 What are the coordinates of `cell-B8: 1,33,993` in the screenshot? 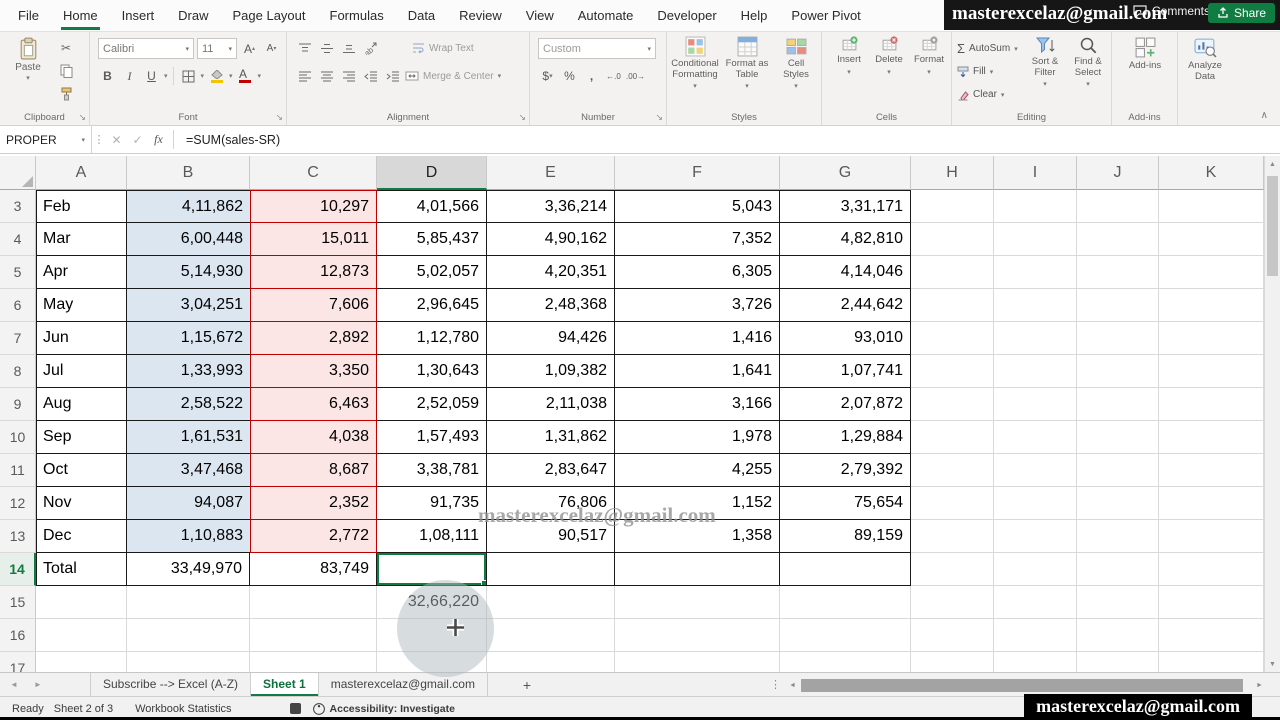 It's located at (188, 371).